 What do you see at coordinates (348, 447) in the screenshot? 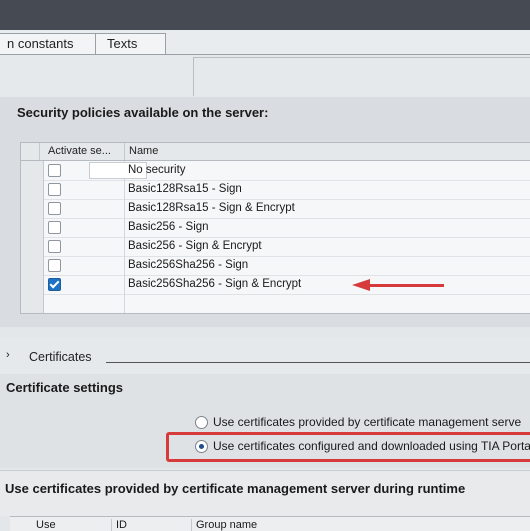
I see `annotation-highlight-box` at bounding box center [348, 447].